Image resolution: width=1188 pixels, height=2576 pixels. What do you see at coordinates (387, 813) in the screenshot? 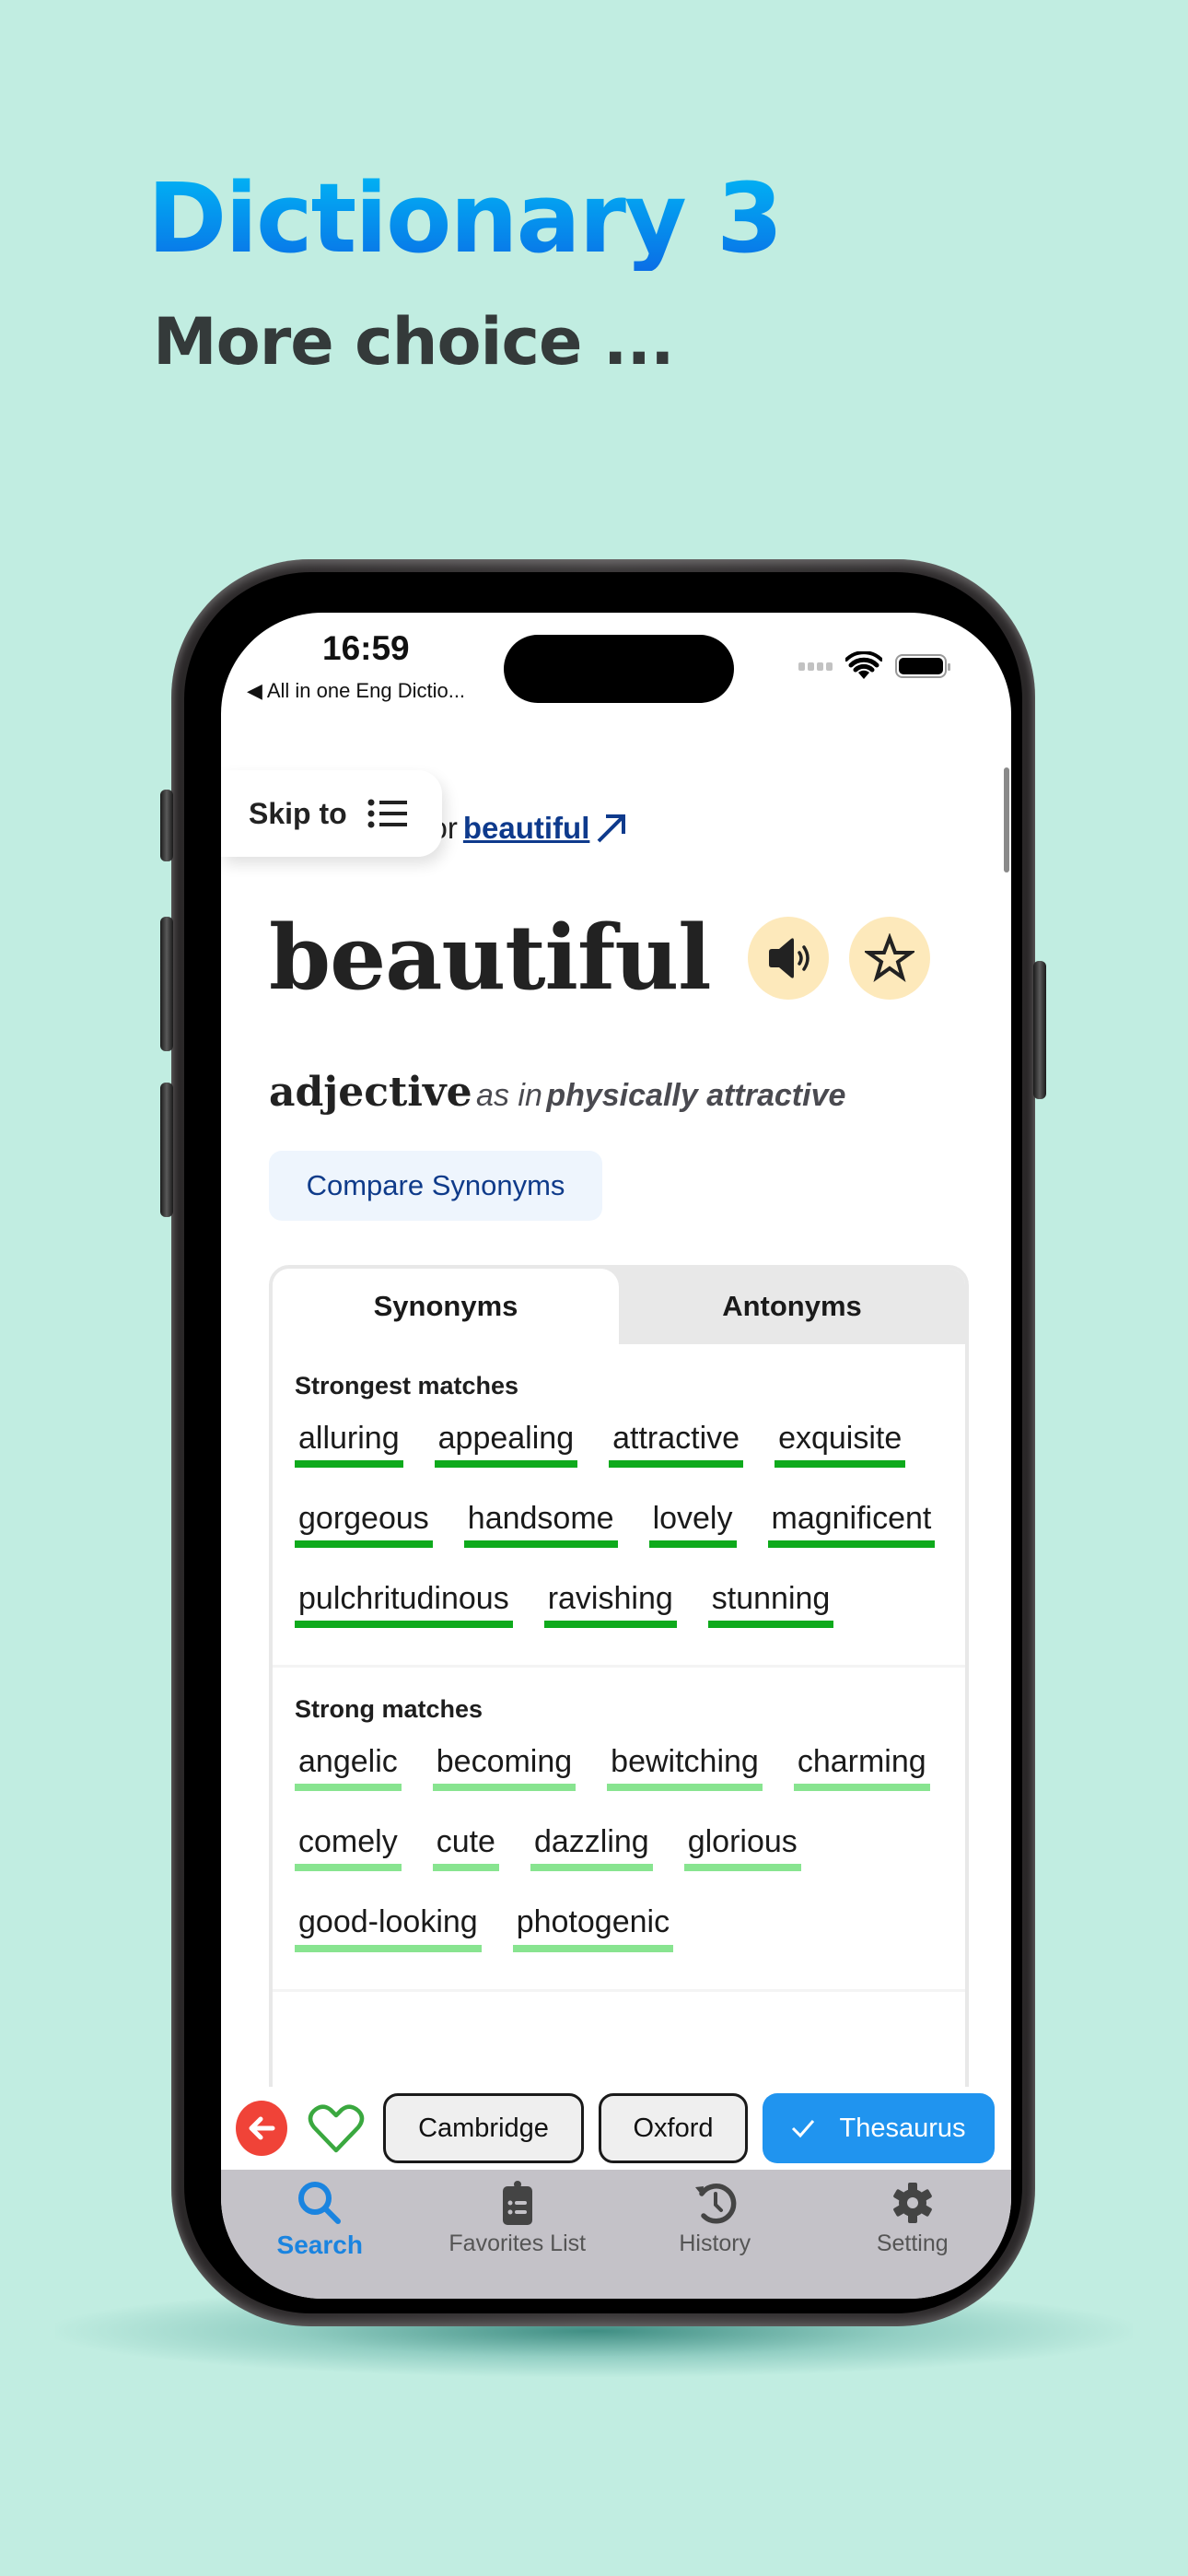
I see `list-icon` at bounding box center [387, 813].